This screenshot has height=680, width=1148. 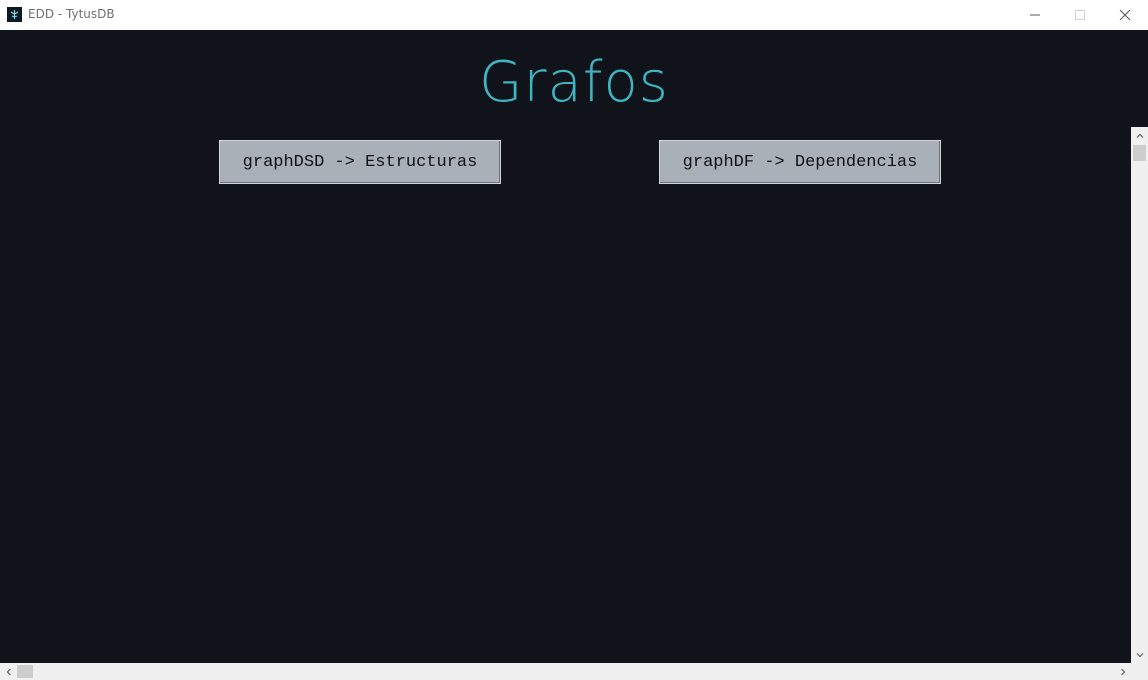 I want to click on minimize-icon, so click(x=1035, y=15).